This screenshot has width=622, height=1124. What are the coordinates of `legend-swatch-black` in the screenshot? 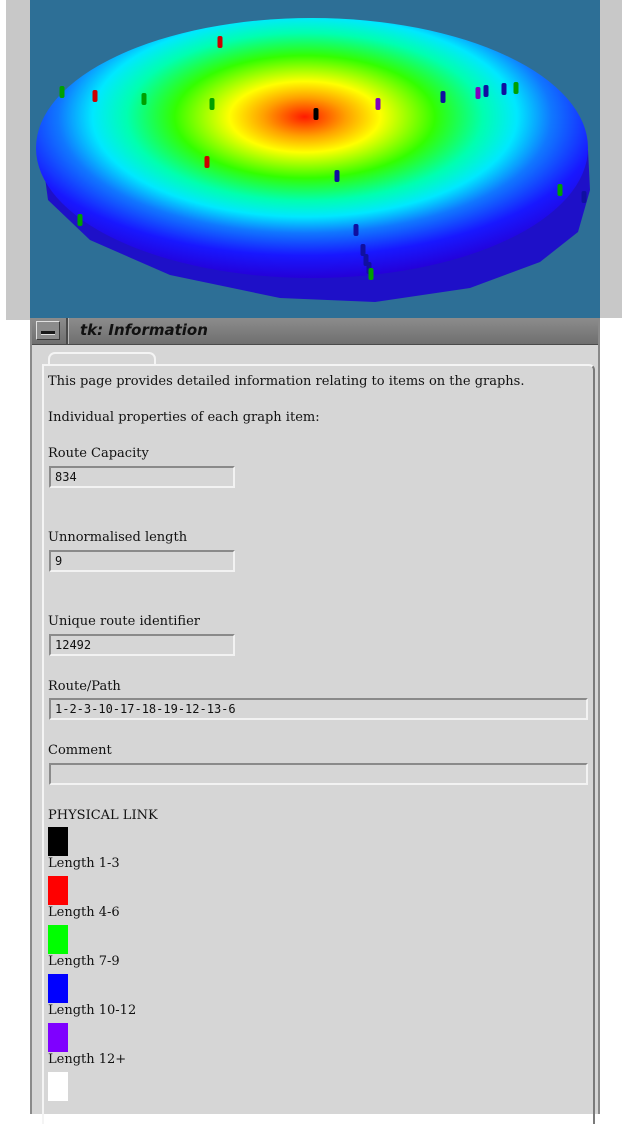 It's located at (58, 841).